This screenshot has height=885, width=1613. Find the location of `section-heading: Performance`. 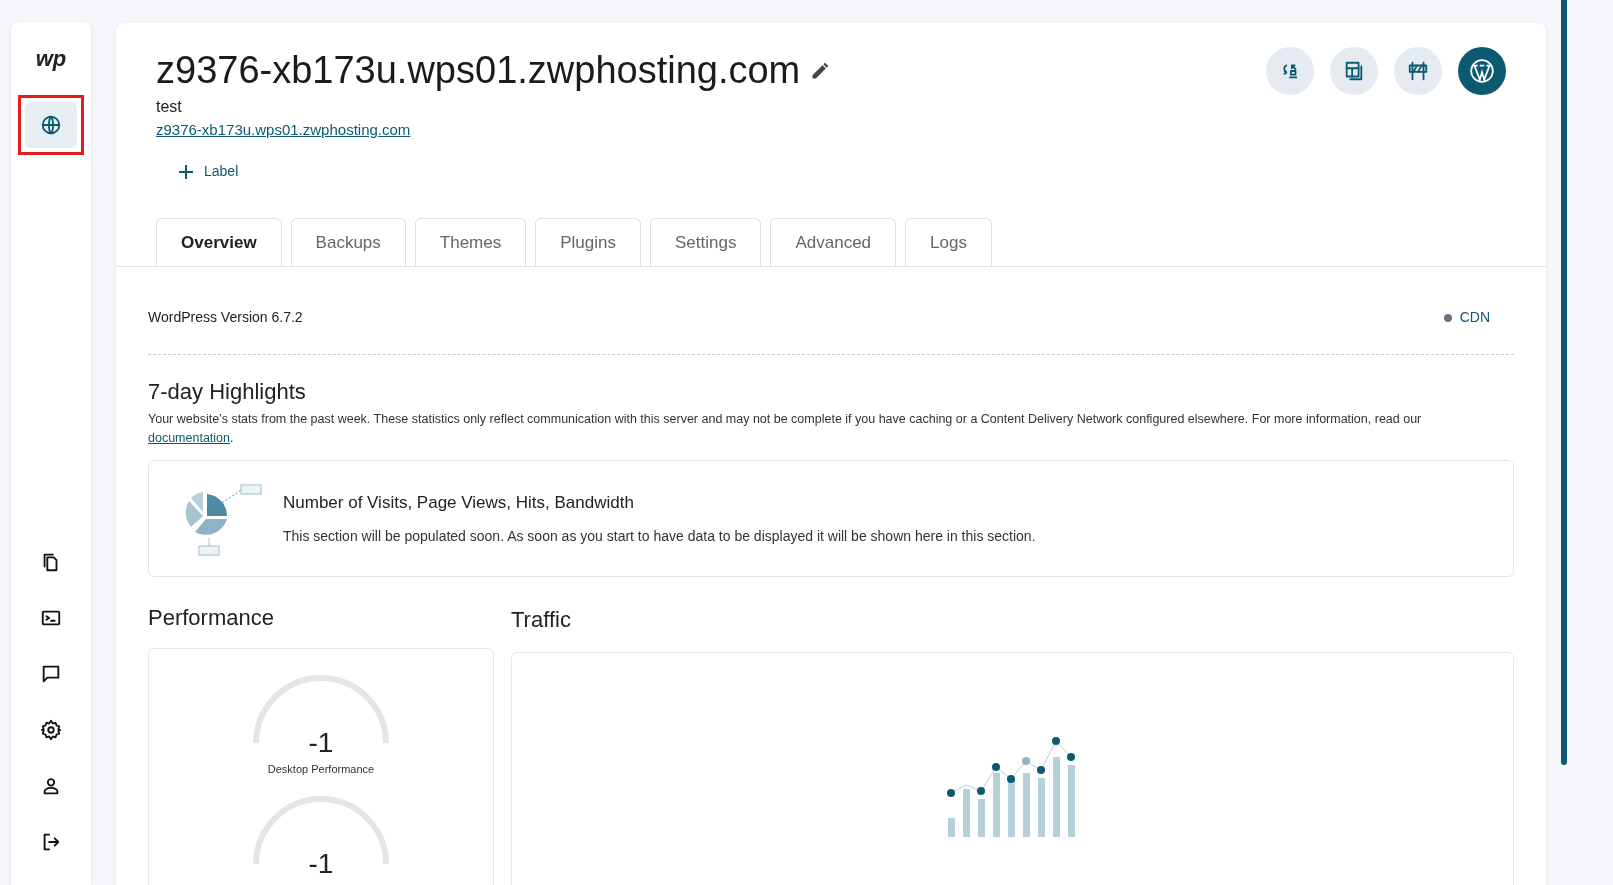

section-heading: Performance is located at coordinates (211, 618).